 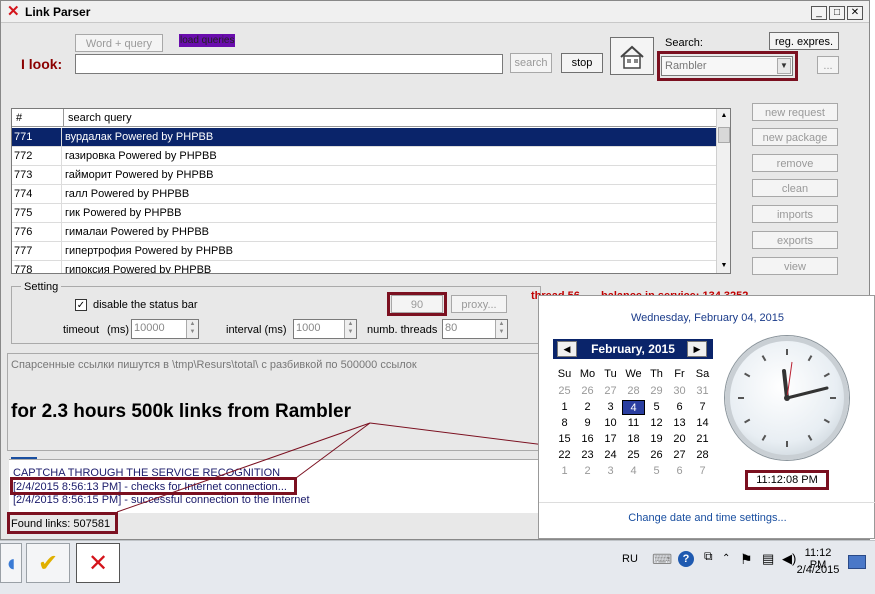 I want to click on restore-icon: ⧉, so click(x=708, y=556).